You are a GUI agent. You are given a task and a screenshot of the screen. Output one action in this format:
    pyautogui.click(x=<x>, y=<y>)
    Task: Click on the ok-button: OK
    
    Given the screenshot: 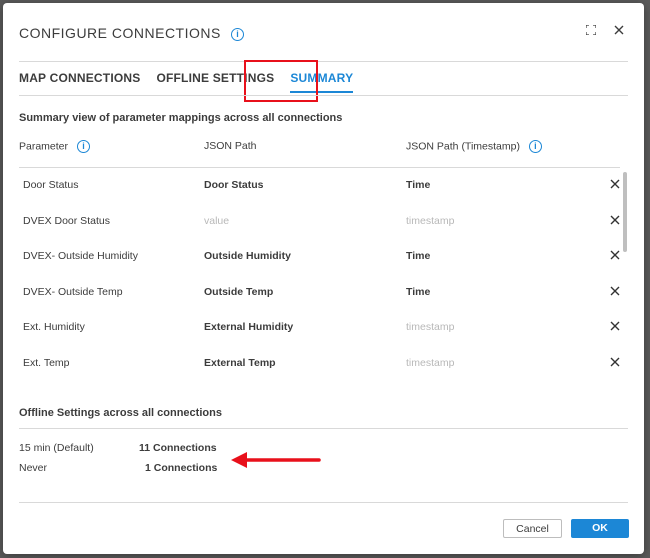 What is the action you would take?
    pyautogui.click(x=600, y=528)
    